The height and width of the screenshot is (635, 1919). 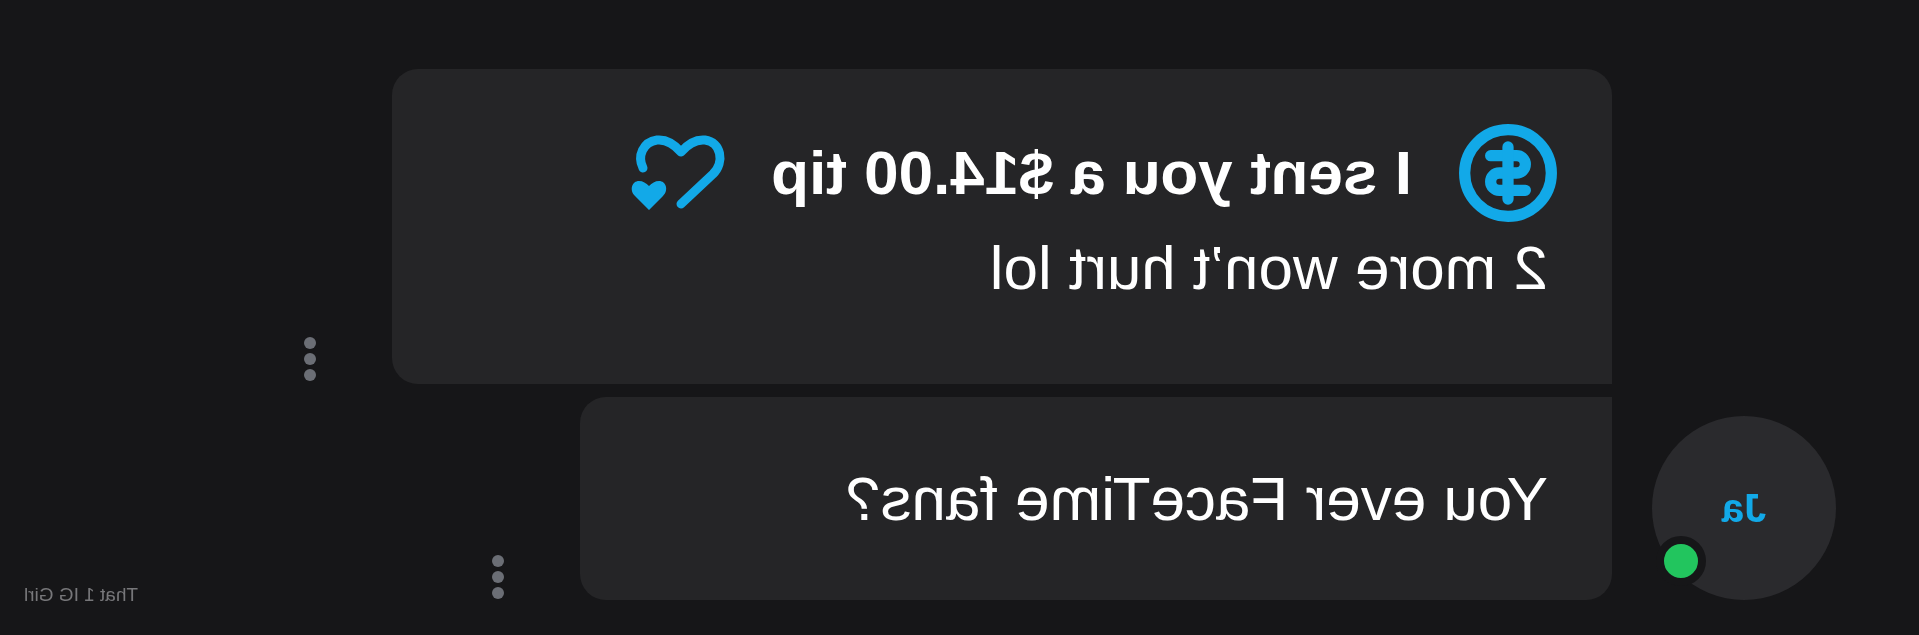 What do you see at coordinates (1268, 268) in the screenshot?
I see `message-text: 2 more won’t hurt lol` at bounding box center [1268, 268].